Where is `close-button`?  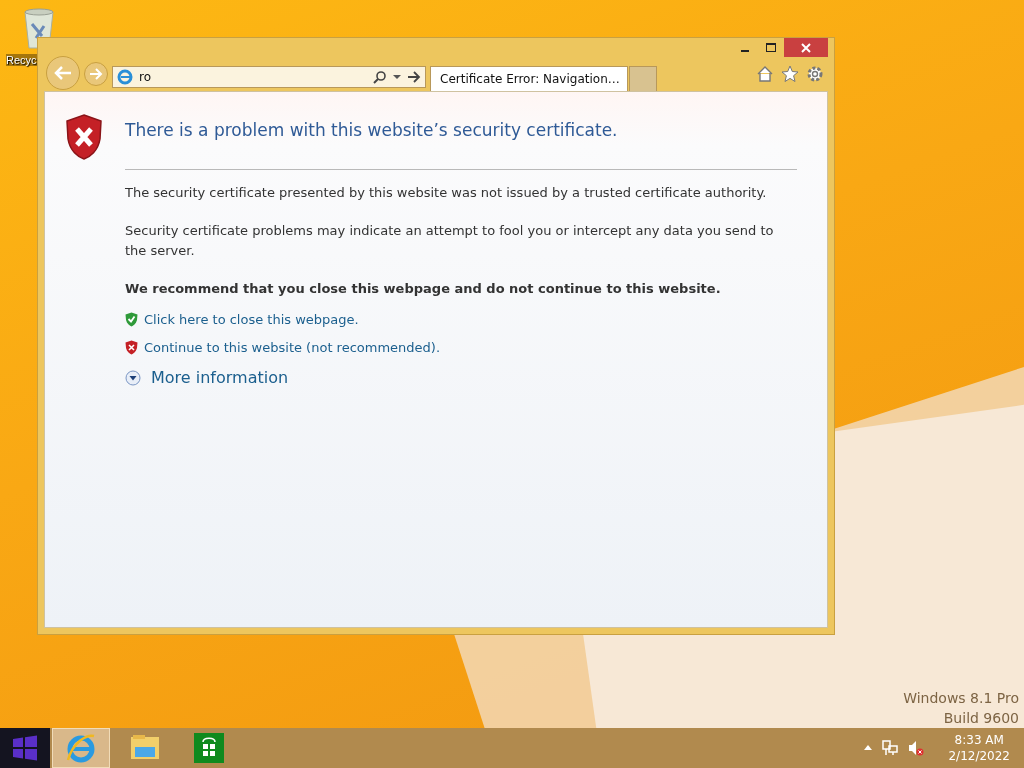
close-button is located at coordinates (806, 47).